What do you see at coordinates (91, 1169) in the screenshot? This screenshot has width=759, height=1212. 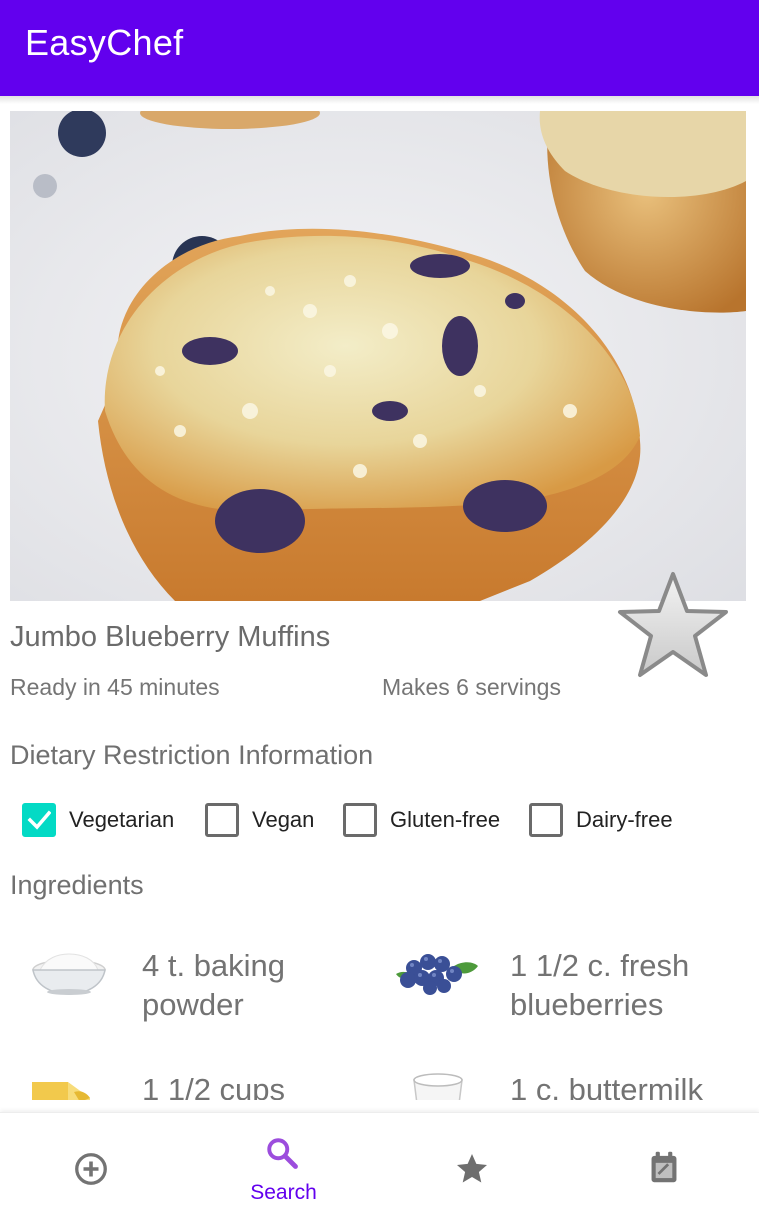 I see `add-circle-icon` at bounding box center [91, 1169].